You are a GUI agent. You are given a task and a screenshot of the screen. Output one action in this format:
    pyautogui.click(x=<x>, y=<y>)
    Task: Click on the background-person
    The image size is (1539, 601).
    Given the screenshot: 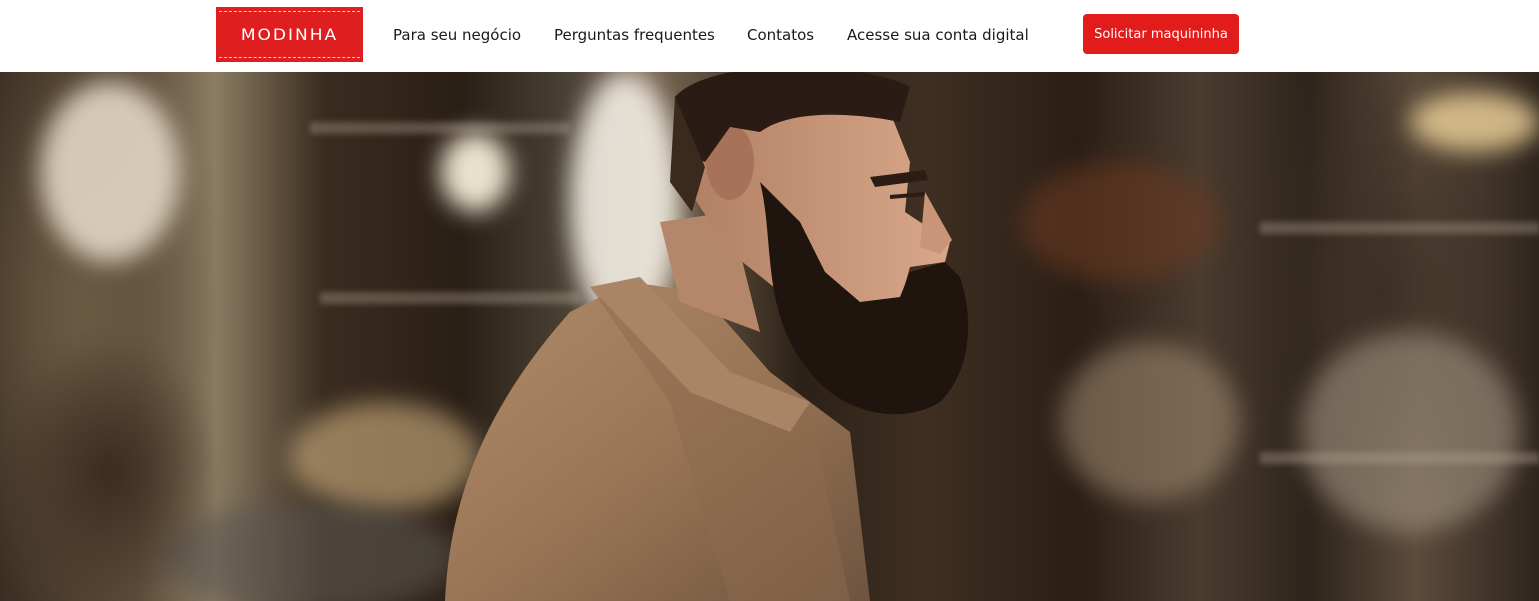 What is the action you would take?
    pyautogui.click(x=145, y=431)
    